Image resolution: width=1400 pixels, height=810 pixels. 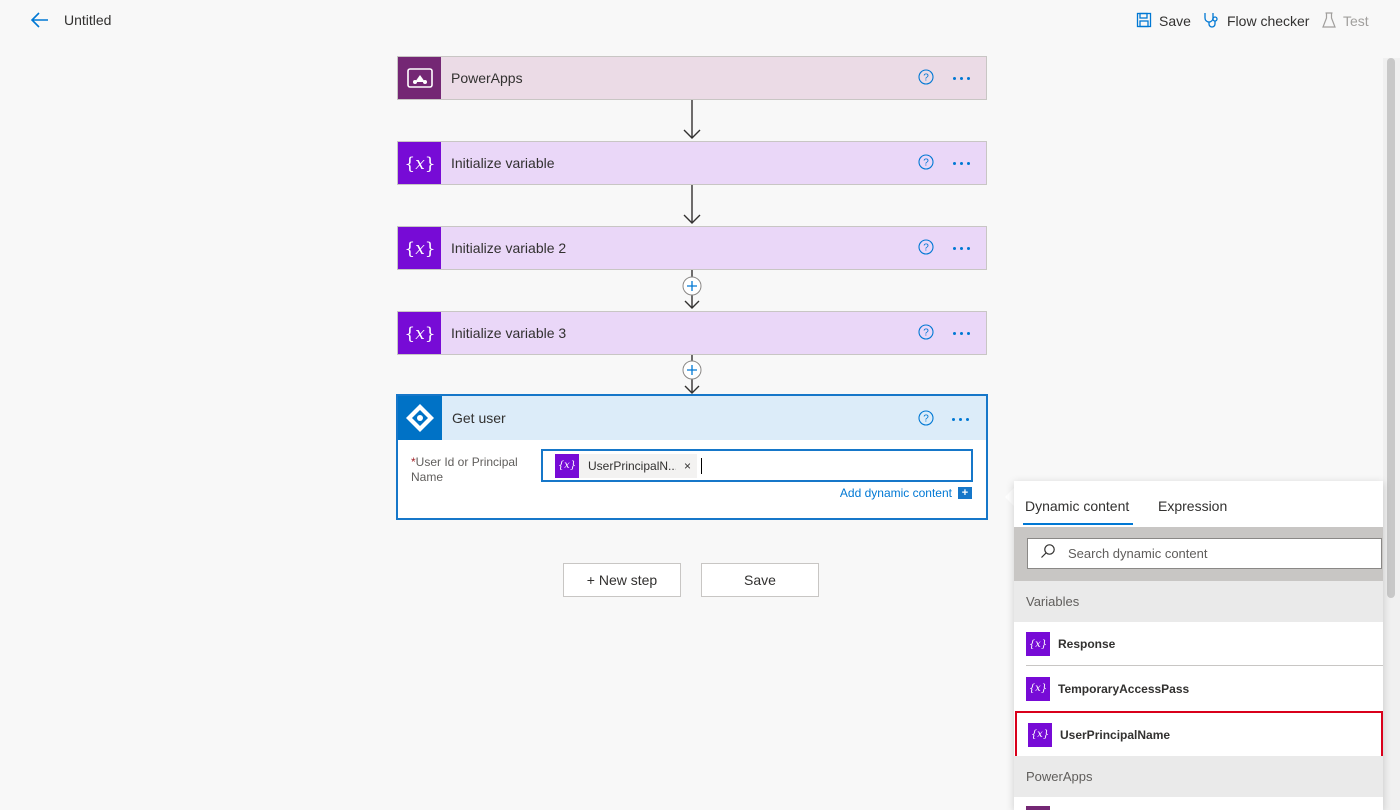 I want to click on dynamic-item-userprincipalname: {x} UserPrincipalName, so click(x=1199, y=734).